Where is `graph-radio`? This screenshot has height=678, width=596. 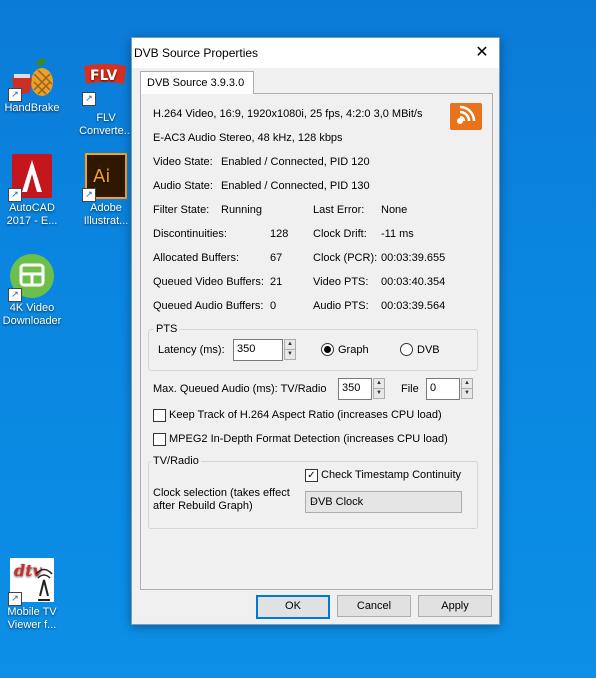
graph-radio is located at coordinates (327, 349).